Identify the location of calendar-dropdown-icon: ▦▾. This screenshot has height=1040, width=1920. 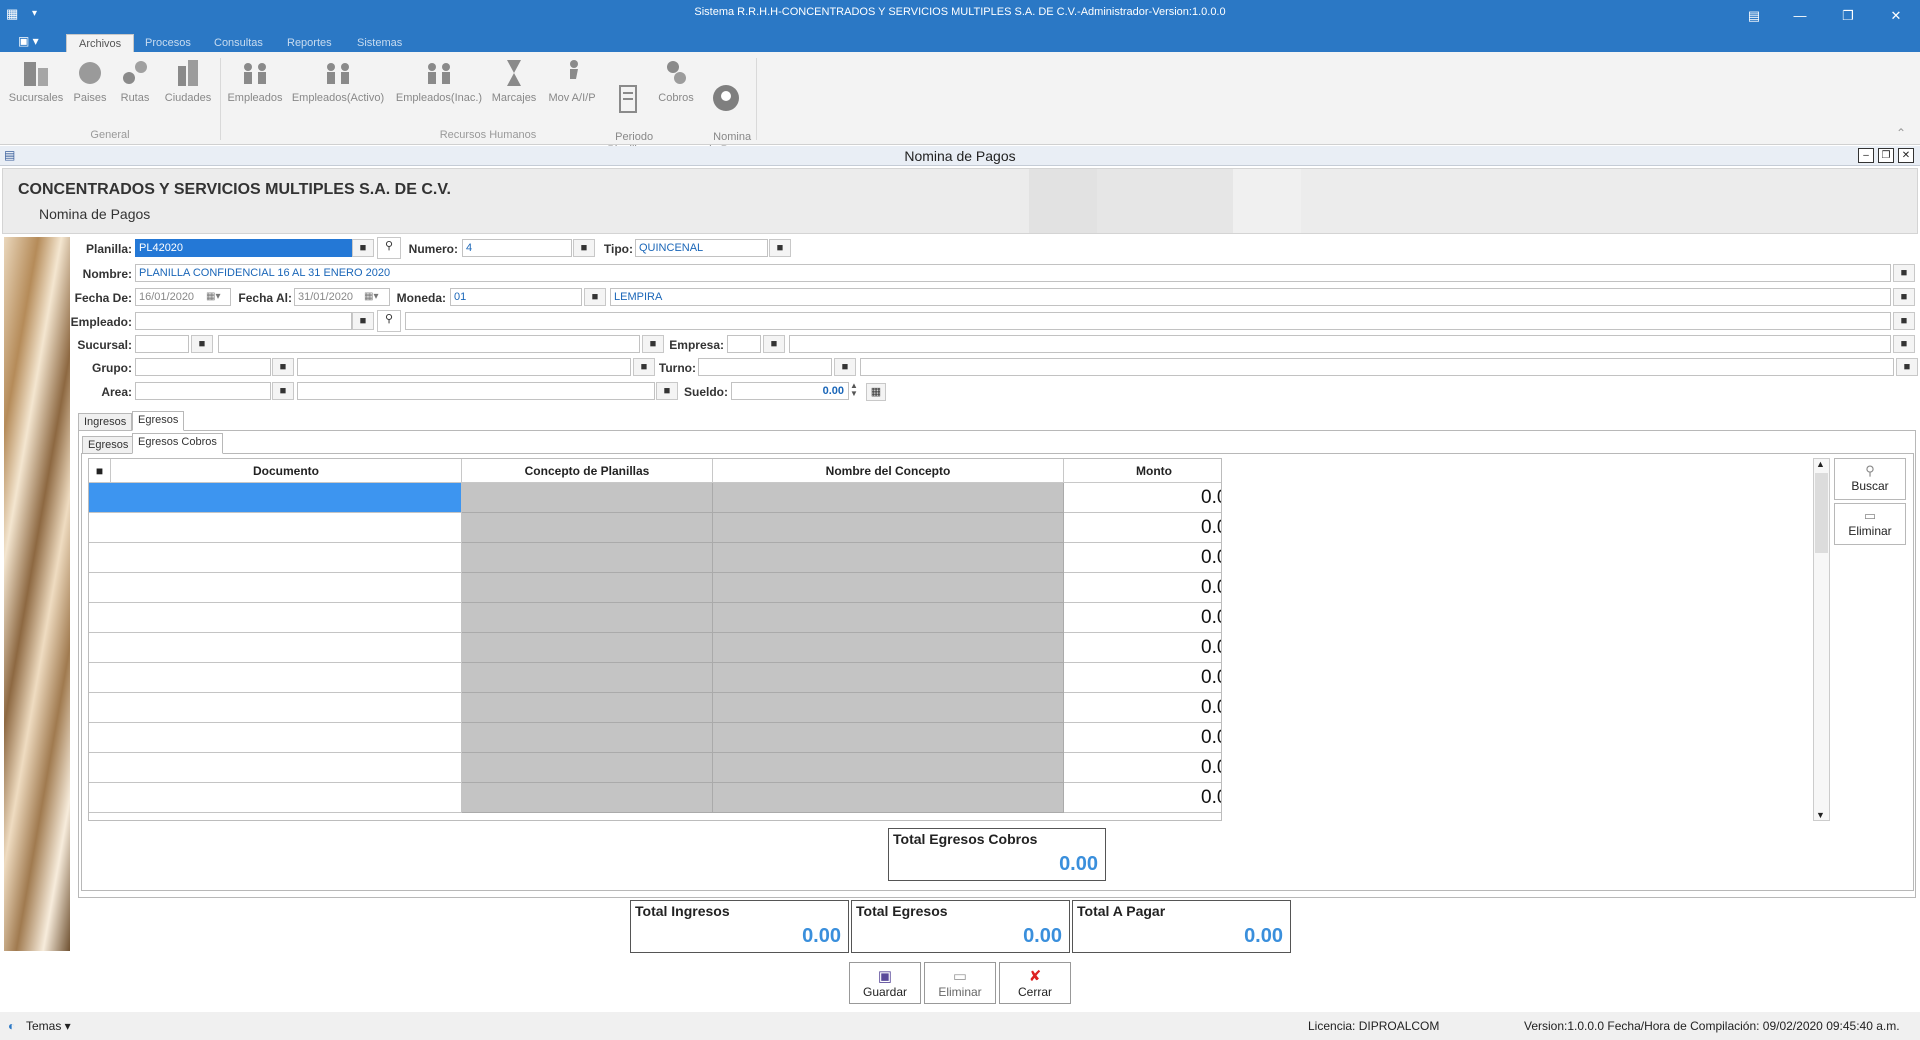
(371, 296).